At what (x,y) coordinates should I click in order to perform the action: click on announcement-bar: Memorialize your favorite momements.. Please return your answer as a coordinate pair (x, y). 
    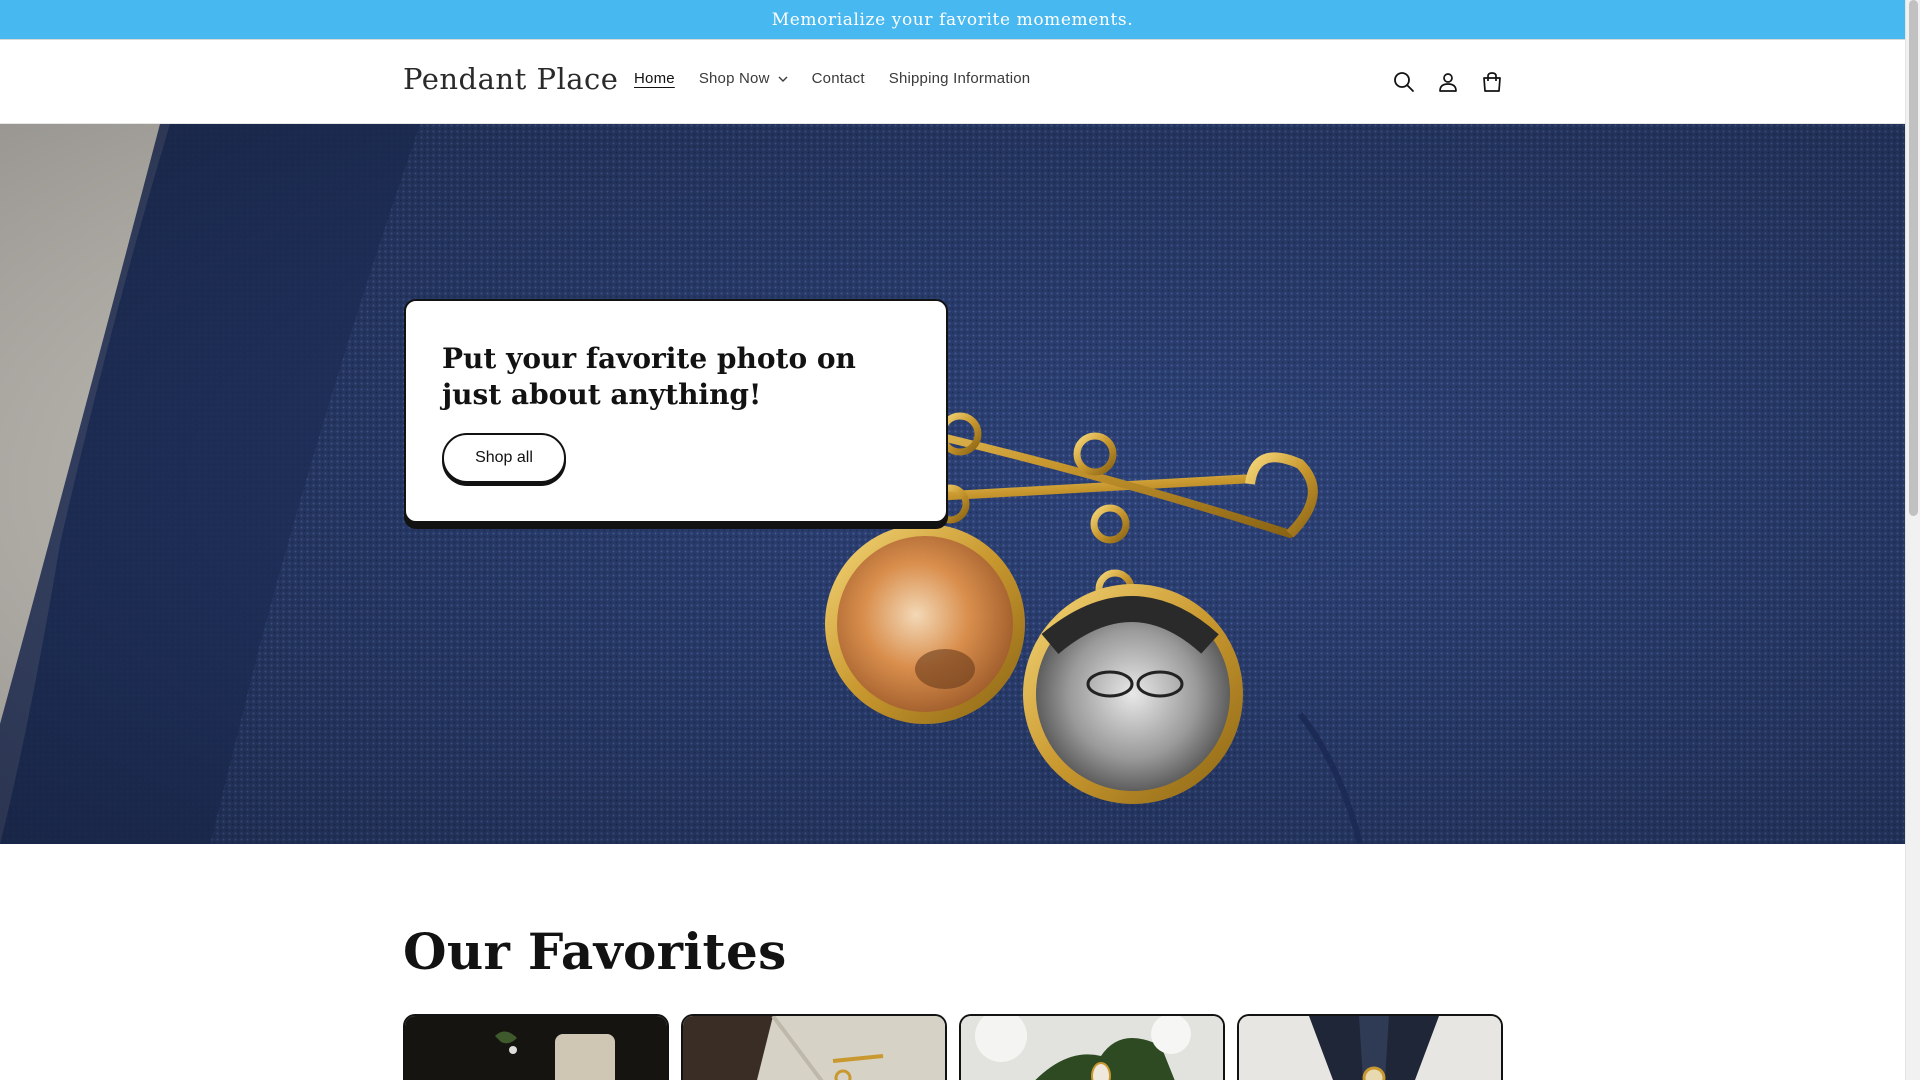
    Looking at the image, I should click on (952, 20).